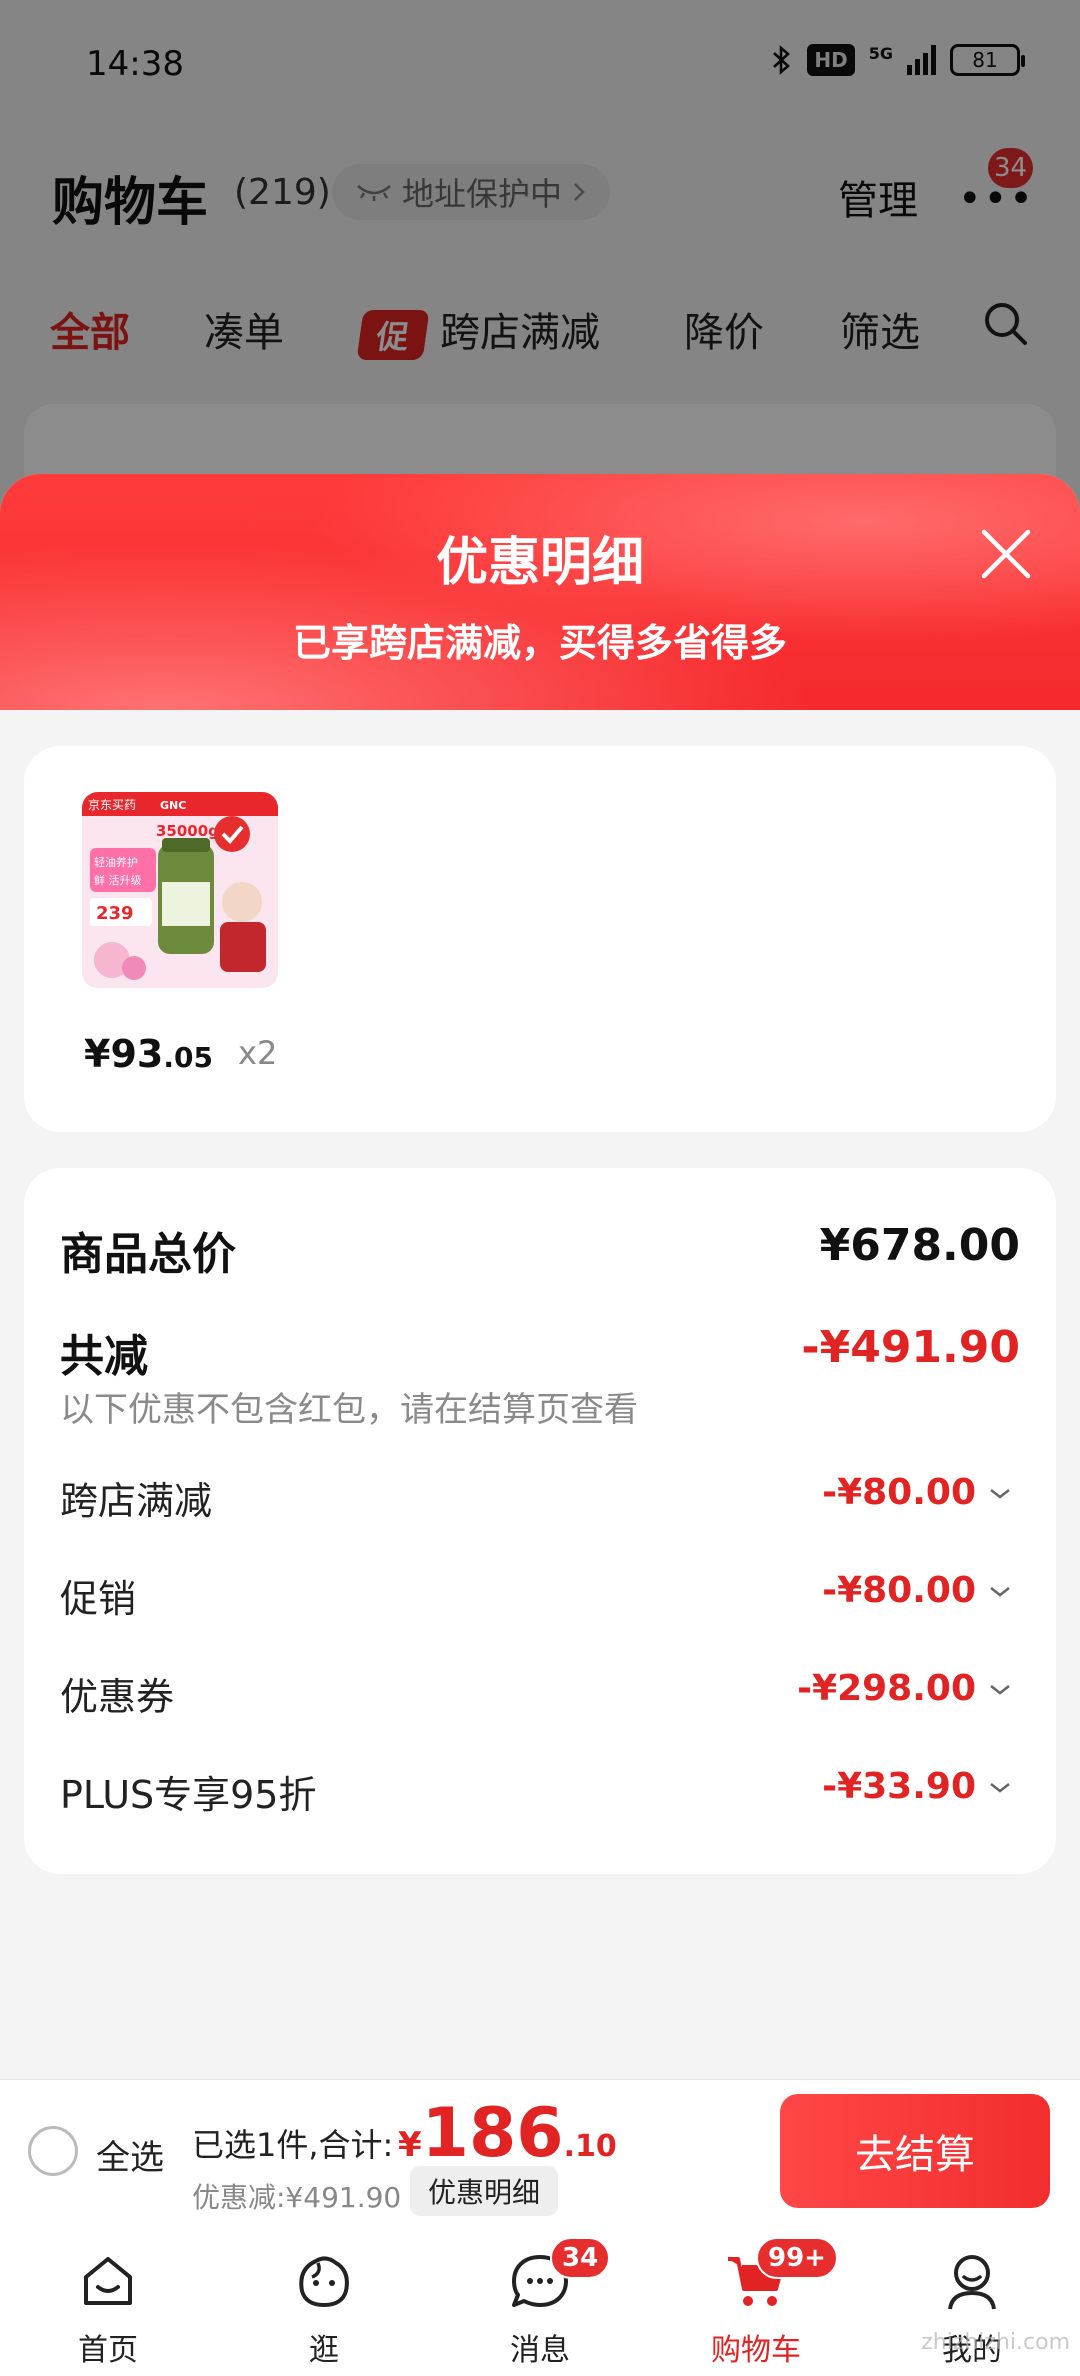 This screenshot has width=1080, height=2376. What do you see at coordinates (507, 2133) in the screenshot?
I see `total-amount: ¥186.10` at bounding box center [507, 2133].